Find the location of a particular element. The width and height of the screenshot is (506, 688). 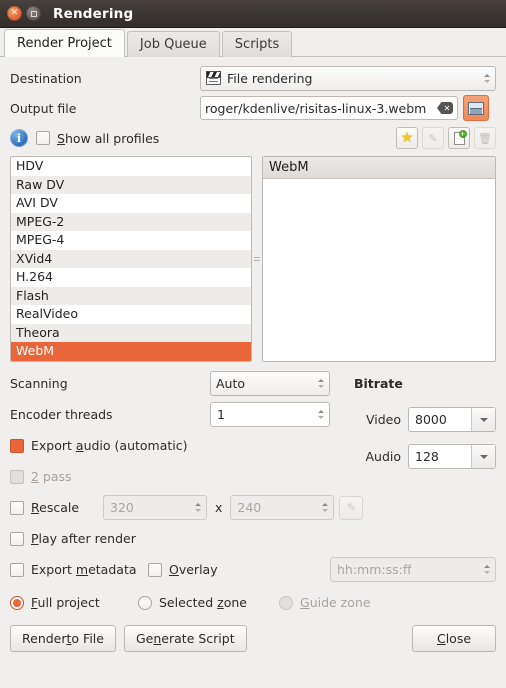

scanning-value: Auto is located at coordinates (231, 383).